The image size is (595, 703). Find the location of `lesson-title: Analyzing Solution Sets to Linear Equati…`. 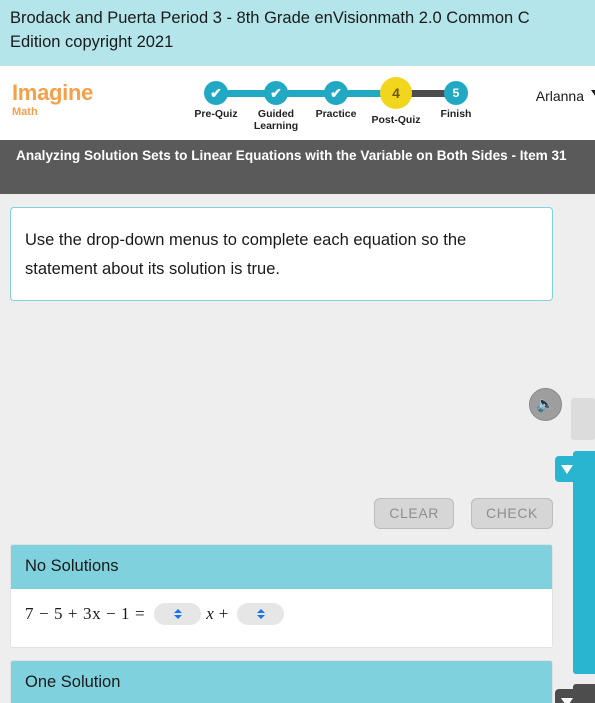

lesson-title: Analyzing Solution Sets to Linear Equati… is located at coordinates (291, 155).